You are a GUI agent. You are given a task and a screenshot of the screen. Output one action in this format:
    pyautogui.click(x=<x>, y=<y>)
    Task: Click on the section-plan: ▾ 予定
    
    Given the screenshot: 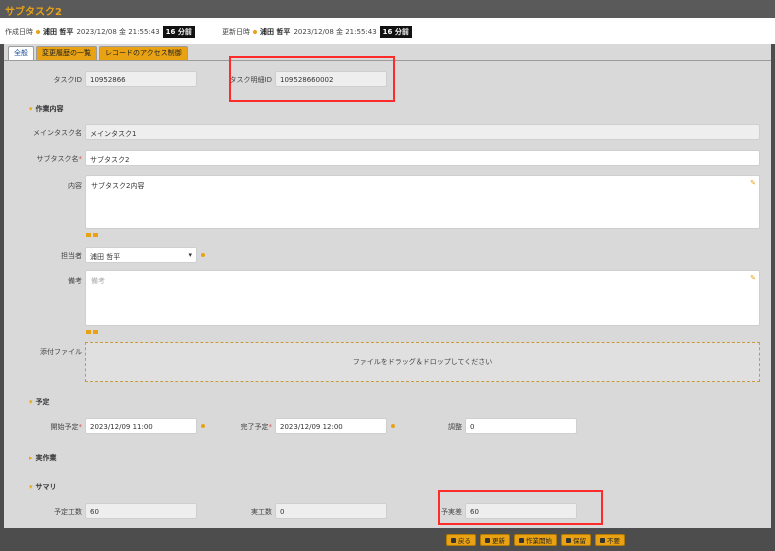 What is the action you would take?
    pyautogui.click(x=39, y=402)
    